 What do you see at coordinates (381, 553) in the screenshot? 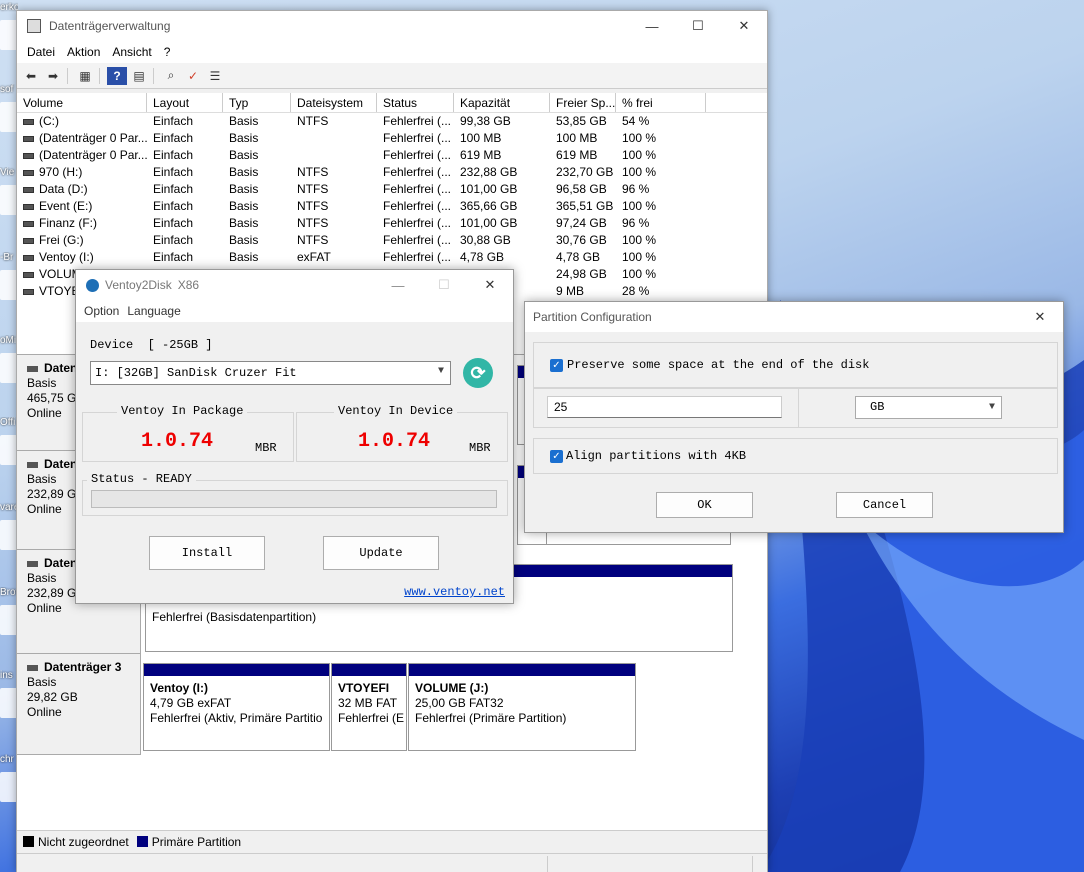
I see `update-button: Update` at bounding box center [381, 553].